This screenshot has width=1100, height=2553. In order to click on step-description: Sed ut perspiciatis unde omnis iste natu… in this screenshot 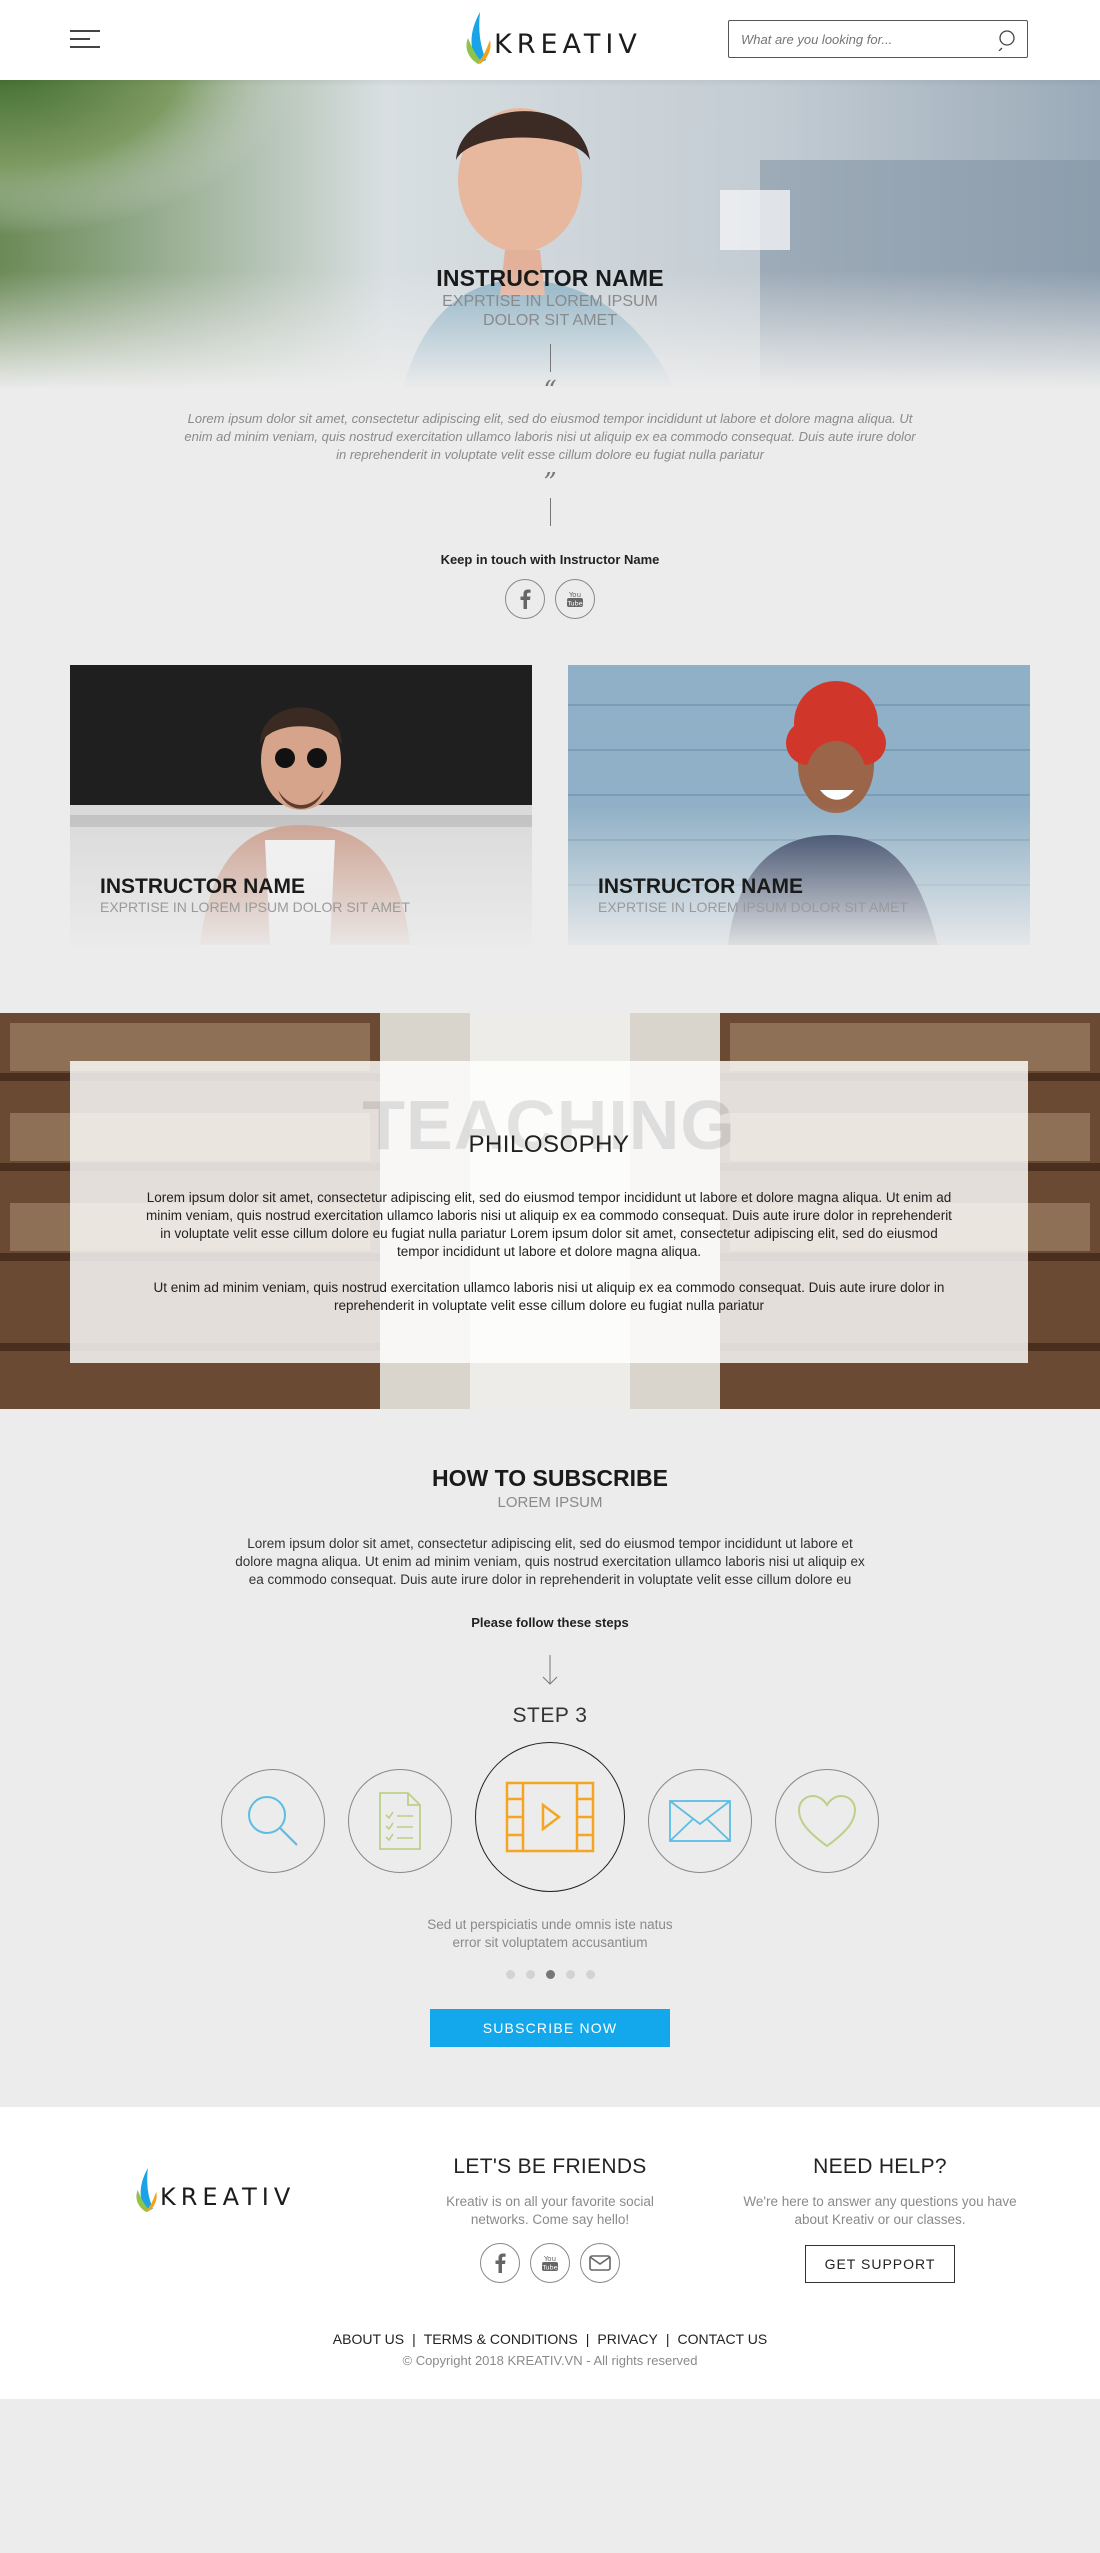, I will do `click(550, 1934)`.